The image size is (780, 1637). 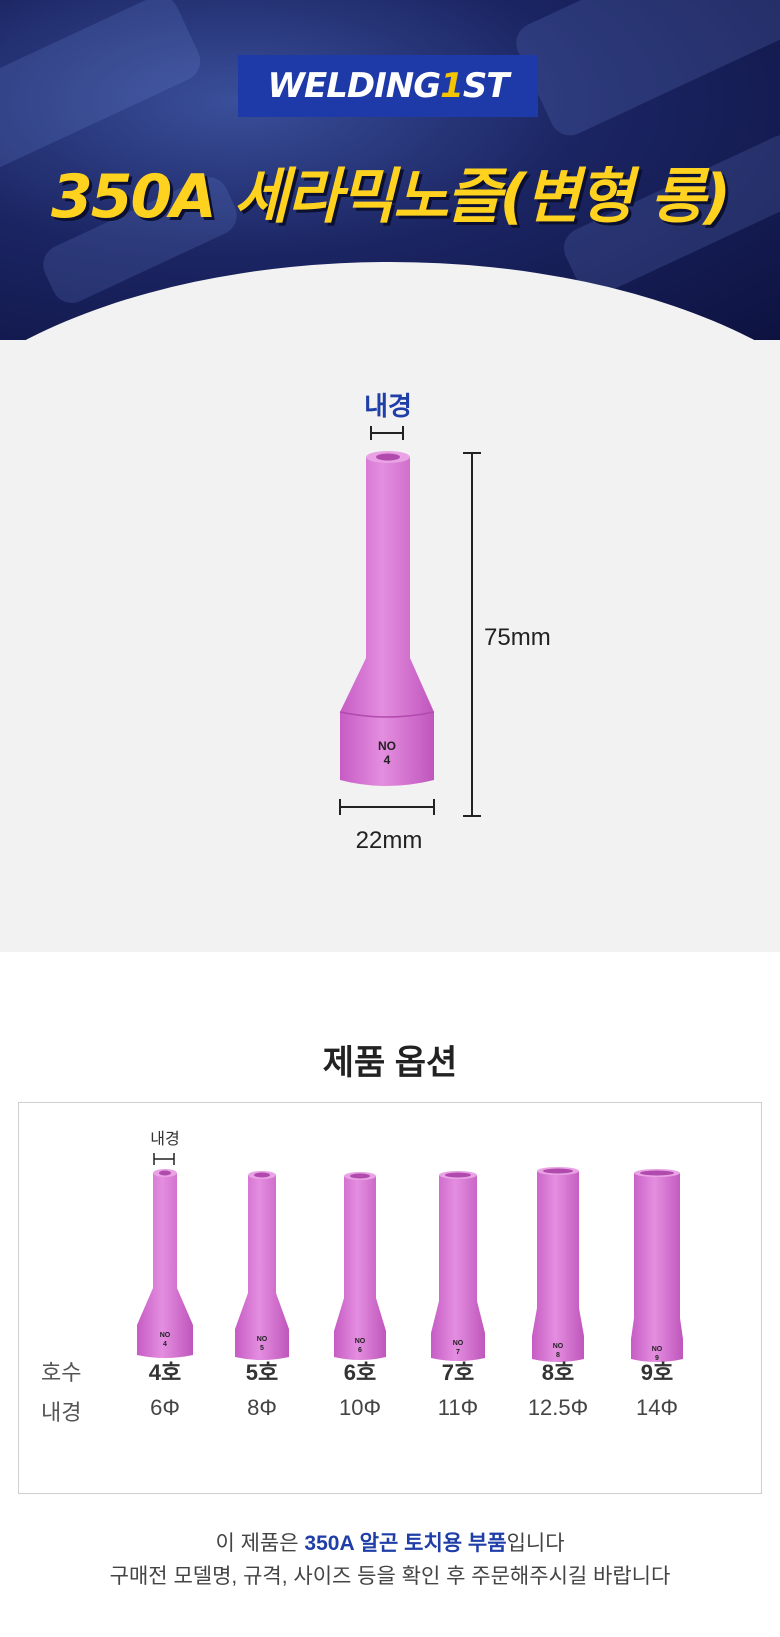 What do you see at coordinates (657, 1407) in the screenshot?
I see `option-diameter-9: 14Φ` at bounding box center [657, 1407].